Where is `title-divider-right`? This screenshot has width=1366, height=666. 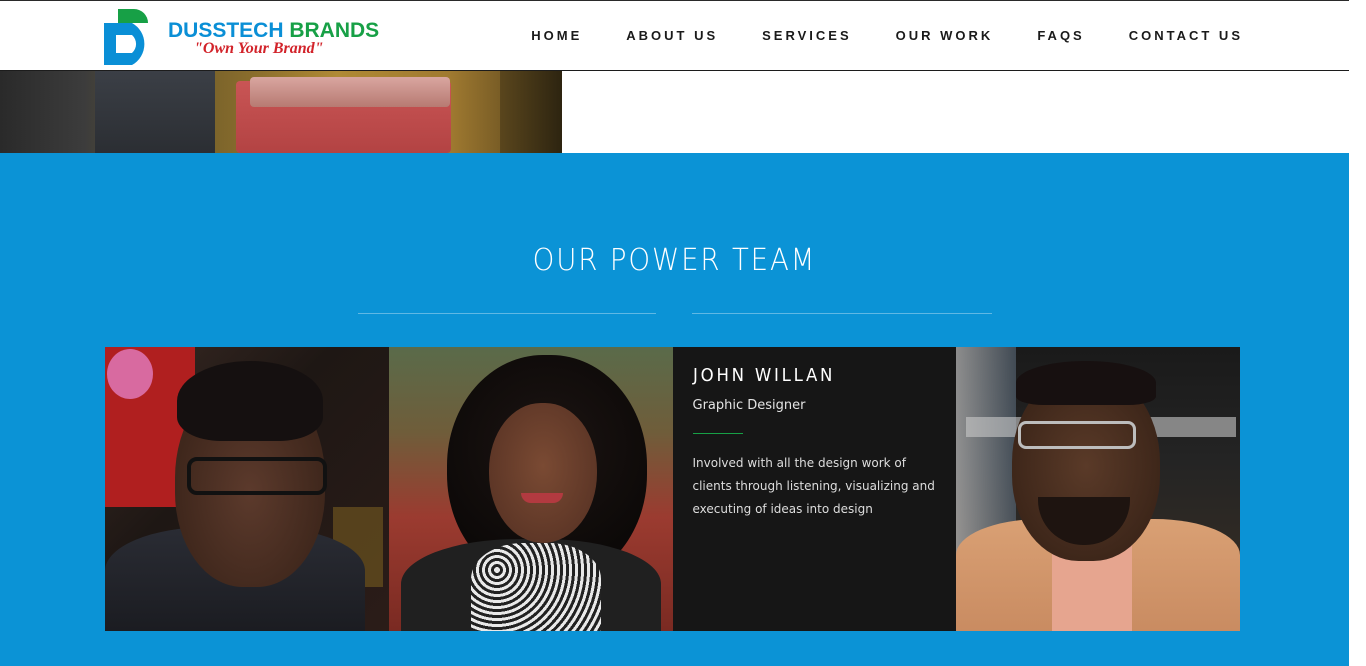 title-divider-right is located at coordinates (842, 313).